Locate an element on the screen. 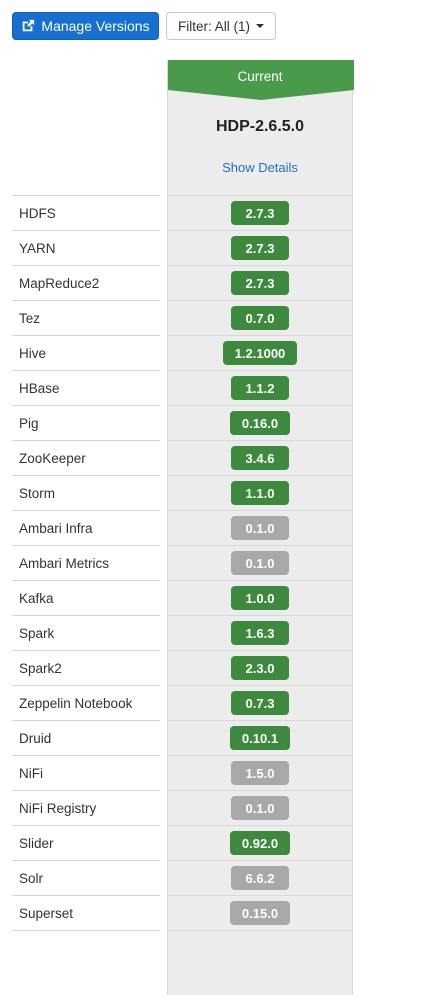 This screenshot has width=428, height=999. show-details-link: Show Details is located at coordinates (260, 167).